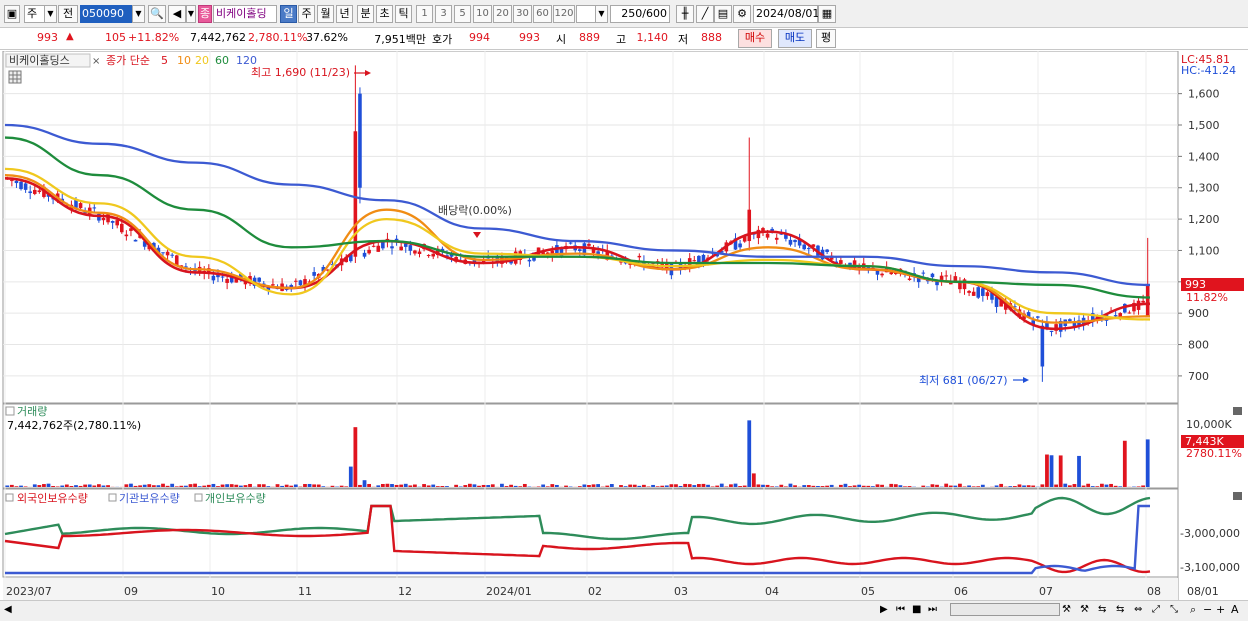 This screenshot has height=621, width=1248. Describe the element at coordinates (384, 14) in the screenshot. I see `tab-second: 초` at that location.